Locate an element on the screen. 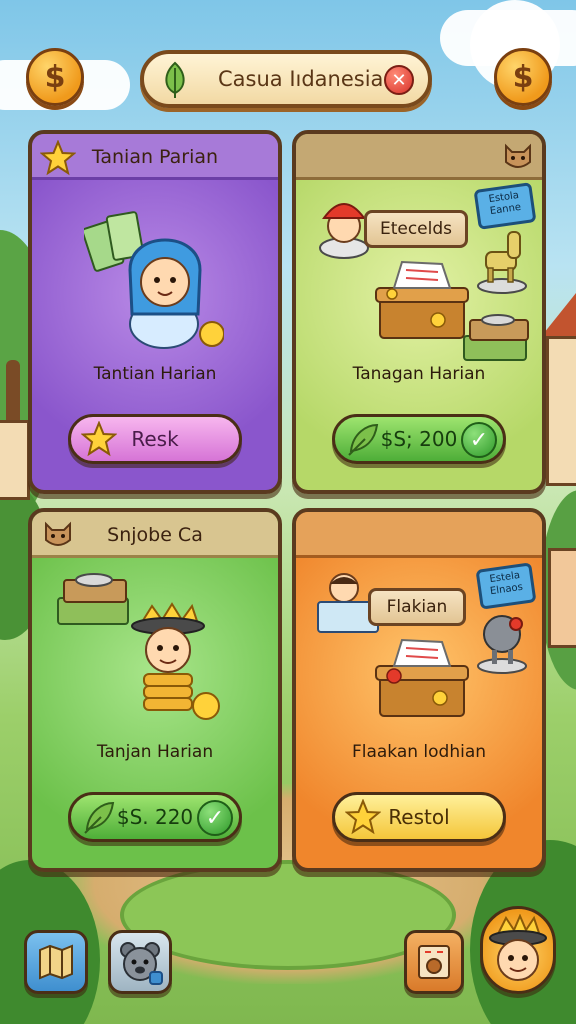 This screenshot has width=576, height=1024. shop-icon is located at coordinates (434, 962).